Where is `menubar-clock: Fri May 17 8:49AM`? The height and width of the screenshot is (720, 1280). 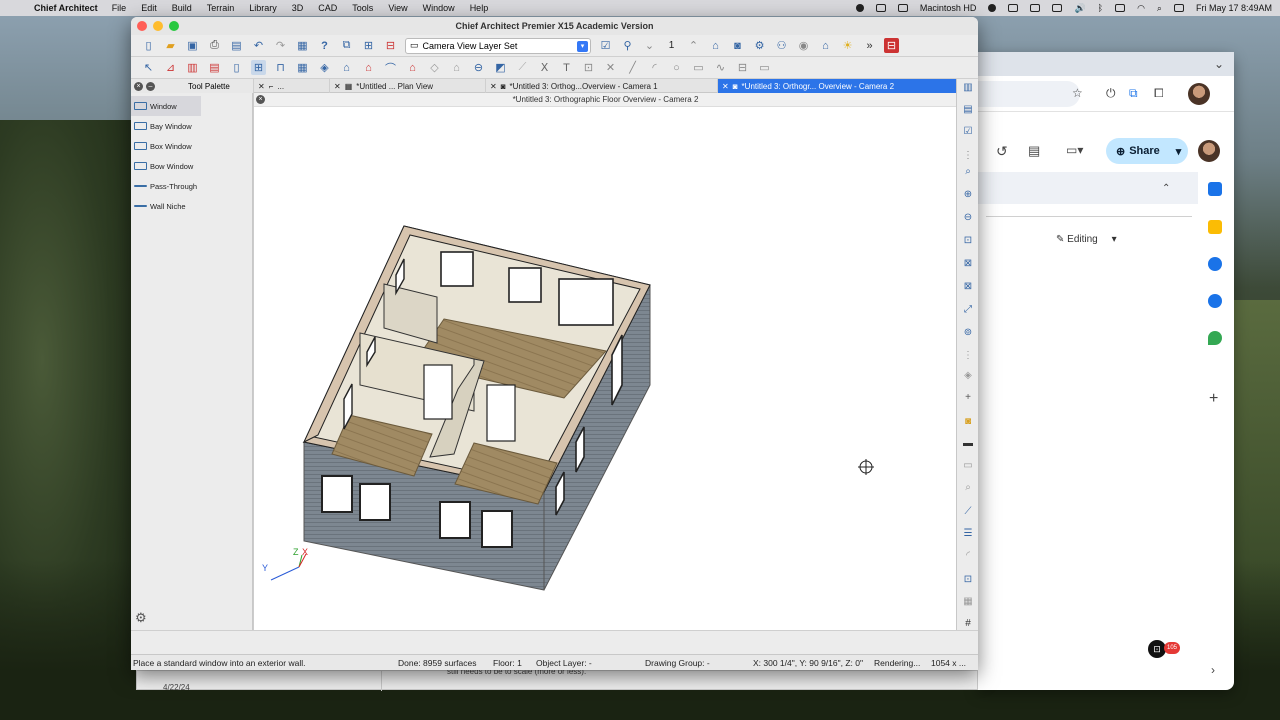
menubar-clock: Fri May 17 8:49AM is located at coordinates (1234, 8).